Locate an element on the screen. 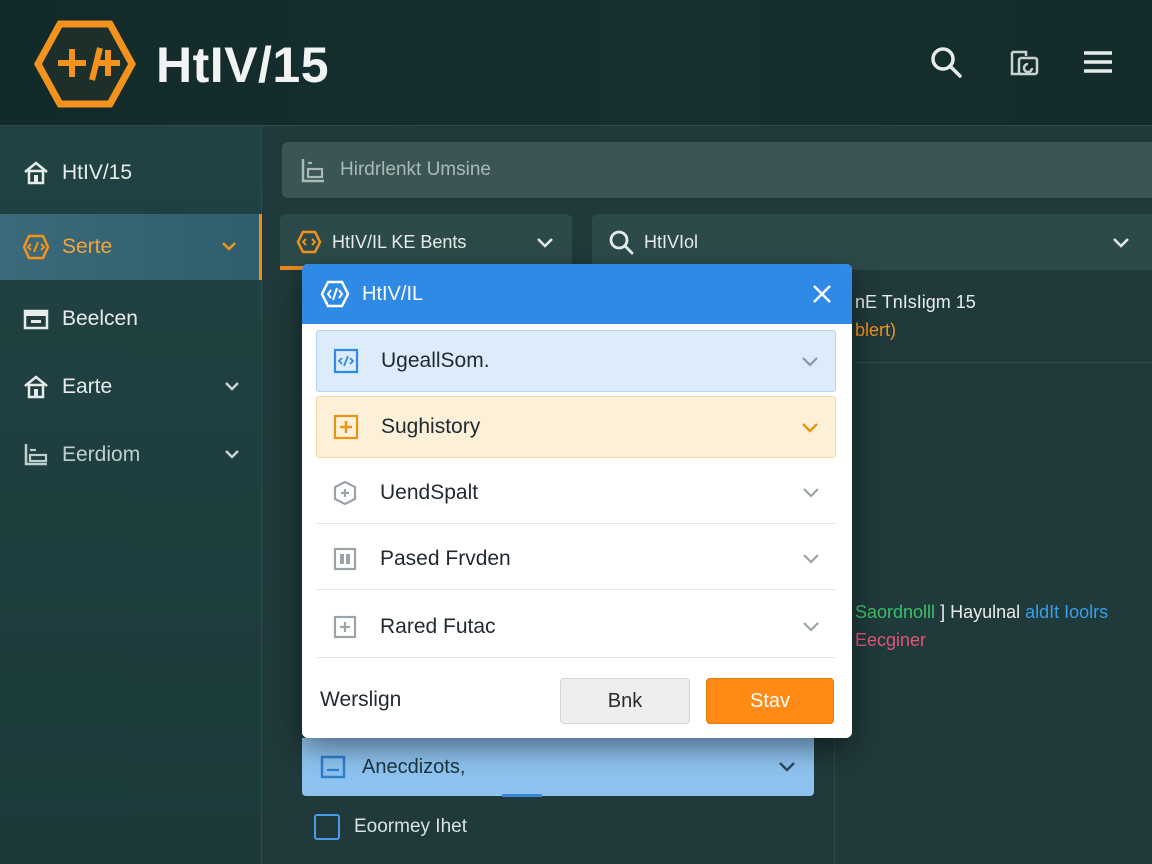 This screenshot has height=864, width=1152. menu-icon is located at coordinates (1098, 62).